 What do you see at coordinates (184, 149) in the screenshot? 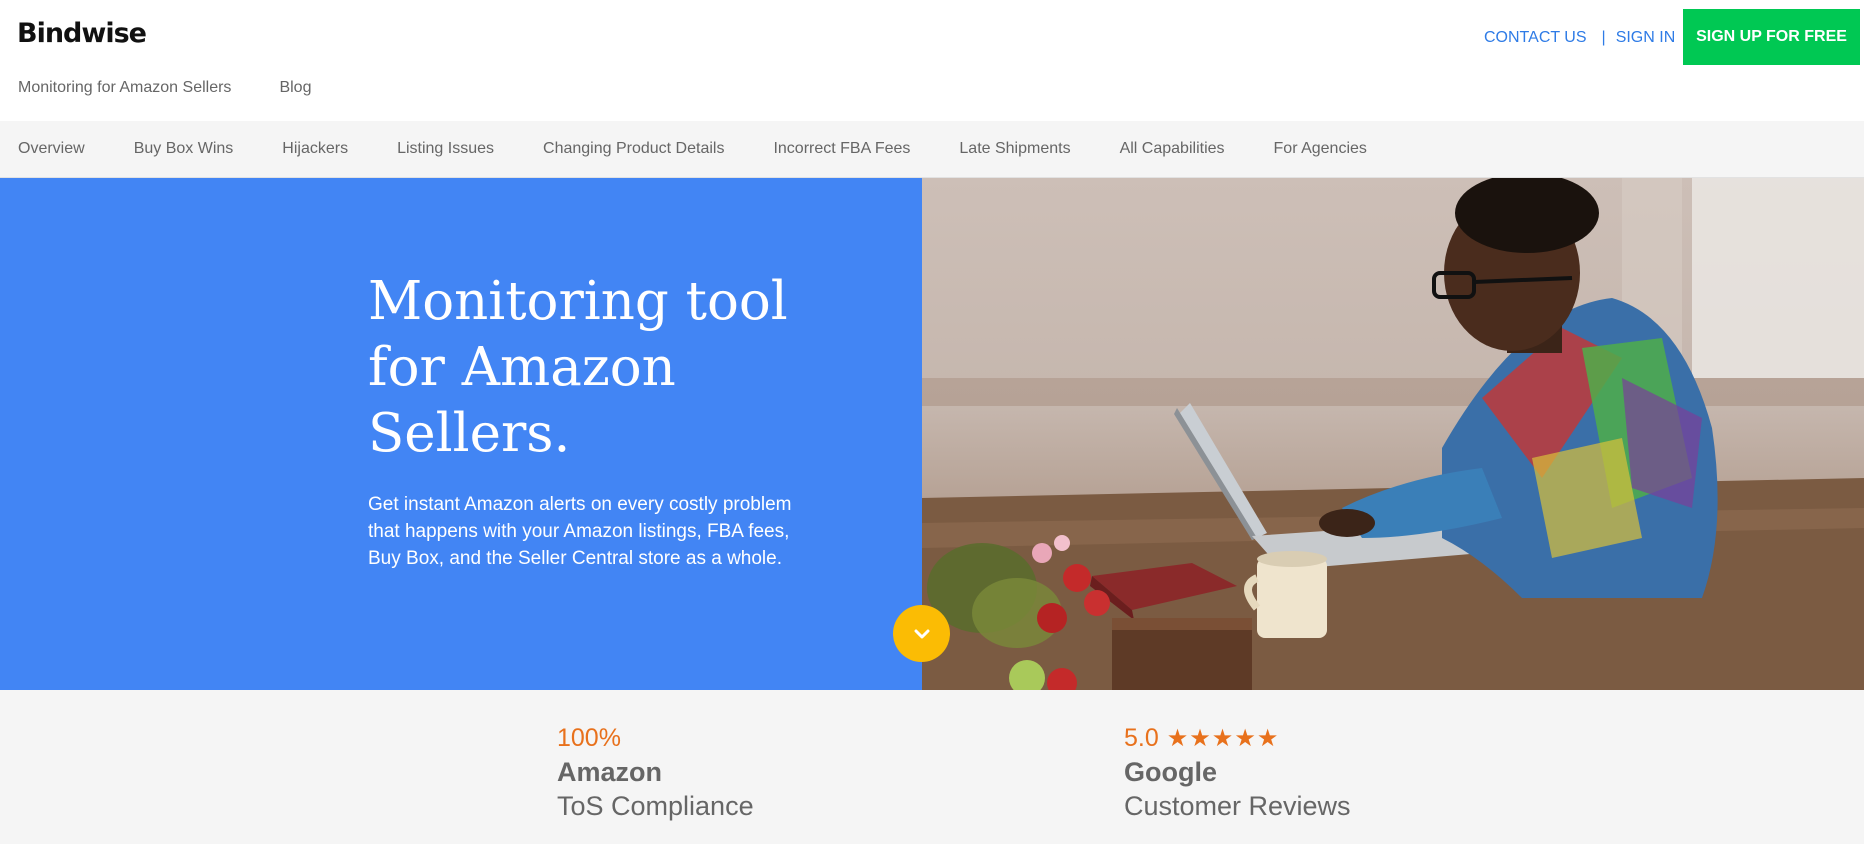
I see `catnav-item-buy-box-wins: Buy Box Wins` at bounding box center [184, 149].